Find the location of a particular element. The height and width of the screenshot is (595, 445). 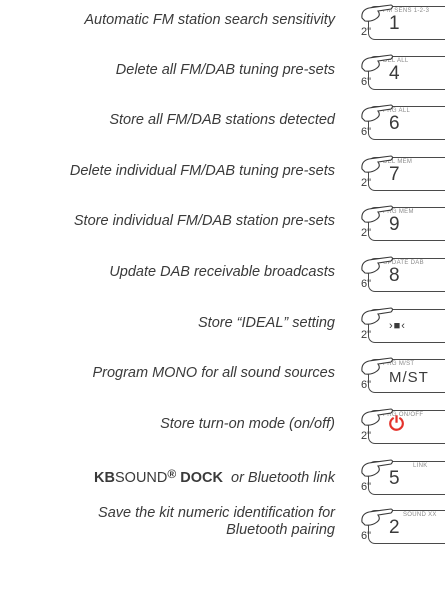

row-description: Delete all FM/DAB tuning pre-sets is located at coordinates (225, 70).